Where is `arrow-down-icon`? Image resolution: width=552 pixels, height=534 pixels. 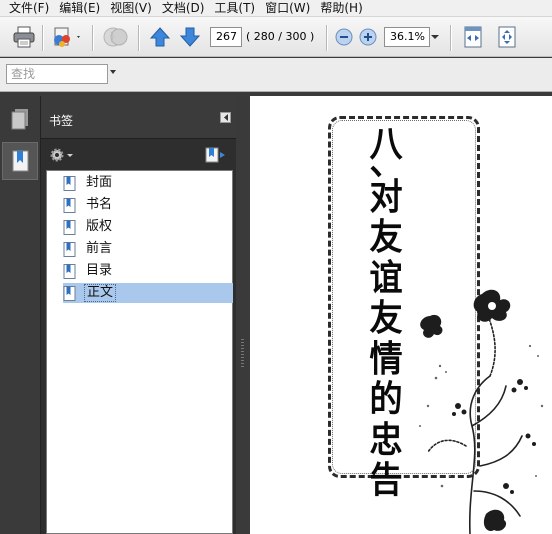 arrow-down-icon is located at coordinates (190, 37).